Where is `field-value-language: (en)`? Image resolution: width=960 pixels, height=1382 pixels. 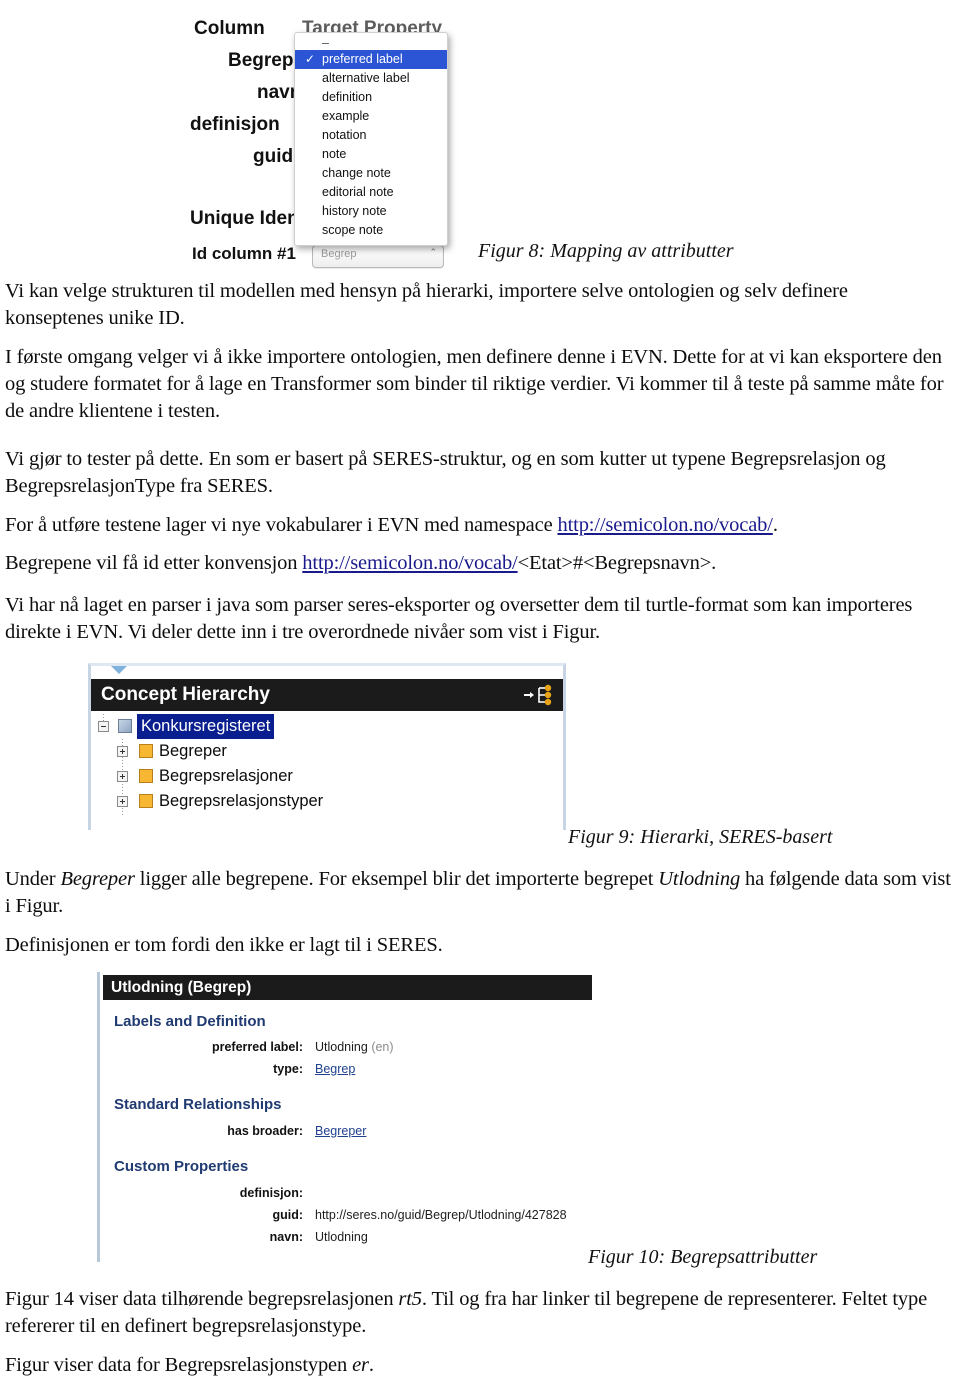 field-value-language: (en) is located at coordinates (382, 1047).